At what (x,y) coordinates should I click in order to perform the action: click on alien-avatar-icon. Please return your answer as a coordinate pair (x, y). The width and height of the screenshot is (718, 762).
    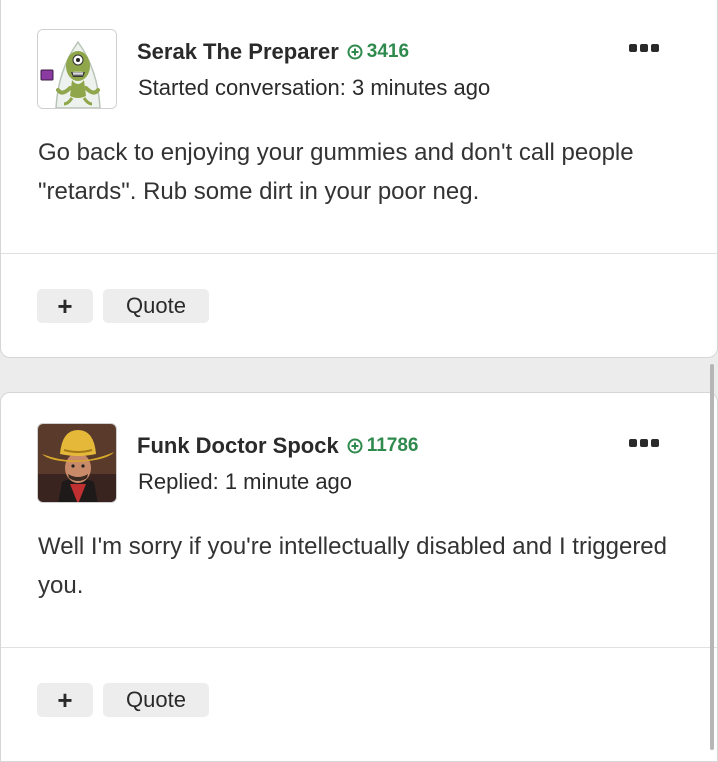
    Looking at the image, I should click on (77, 69).